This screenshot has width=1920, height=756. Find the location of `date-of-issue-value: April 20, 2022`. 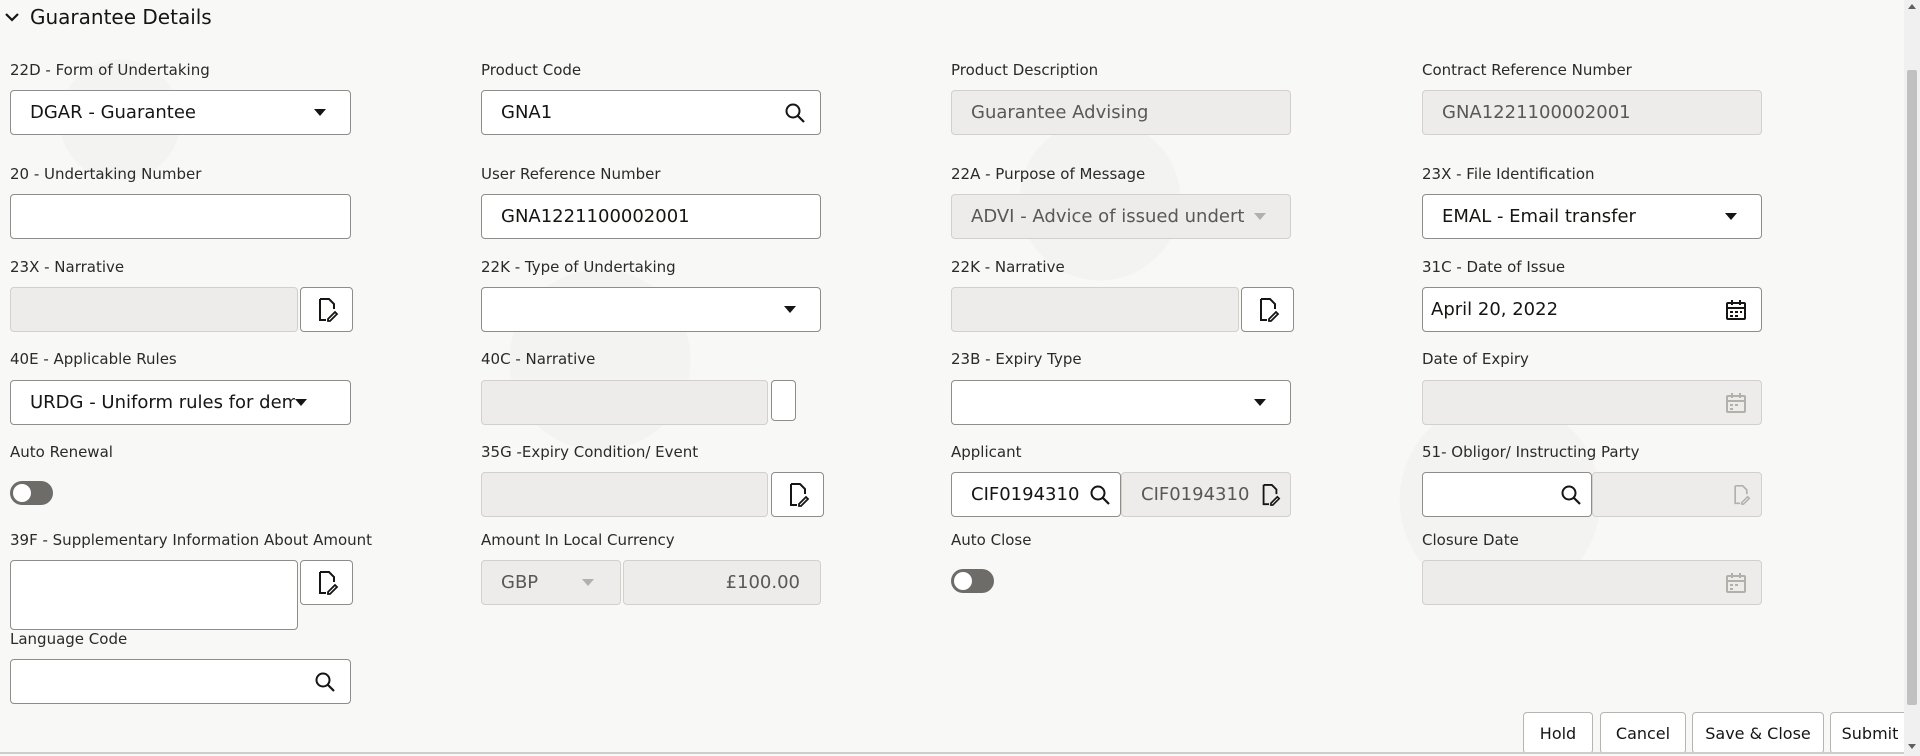

date-of-issue-value: April 20, 2022 is located at coordinates (1495, 309).